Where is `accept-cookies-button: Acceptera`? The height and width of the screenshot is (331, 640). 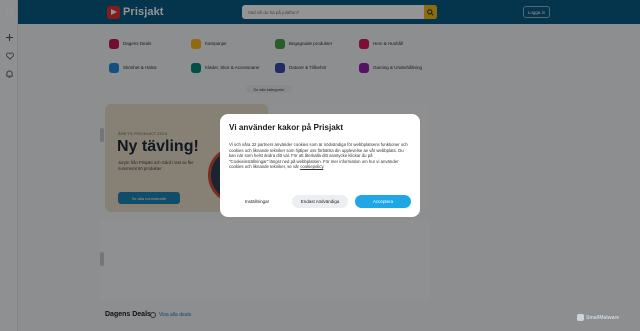 accept-cookies-button: Acceptera is located at coordinates (383, 201).